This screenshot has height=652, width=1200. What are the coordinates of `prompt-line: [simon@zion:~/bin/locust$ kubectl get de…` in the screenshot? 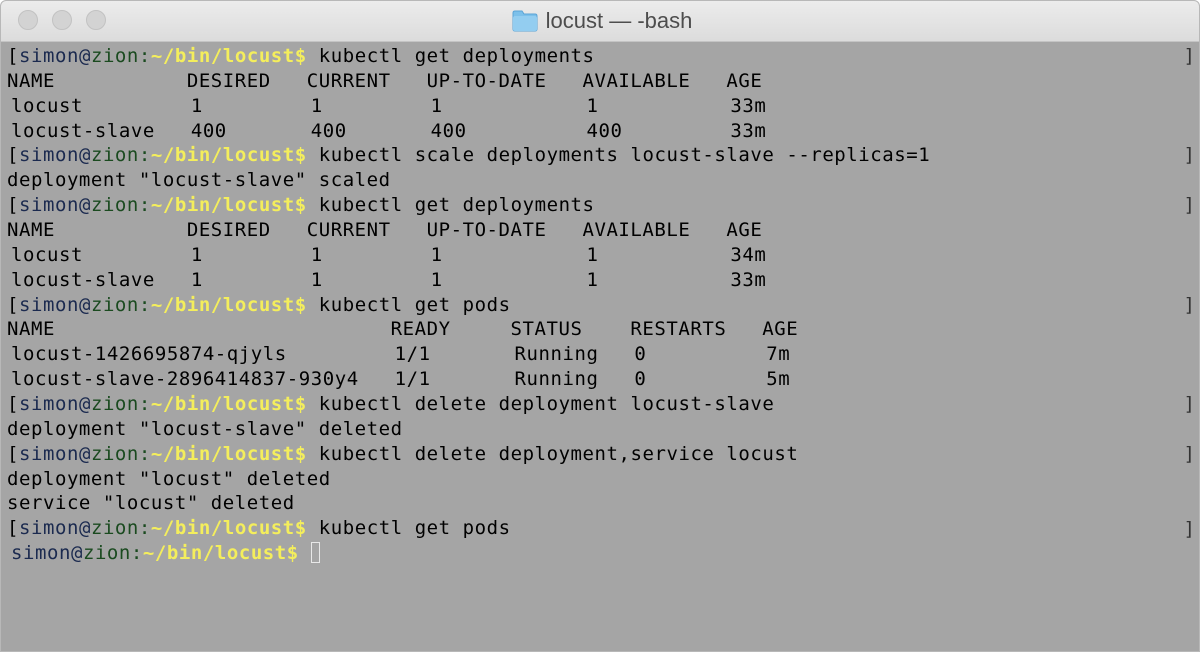 It's located at (468, 56).